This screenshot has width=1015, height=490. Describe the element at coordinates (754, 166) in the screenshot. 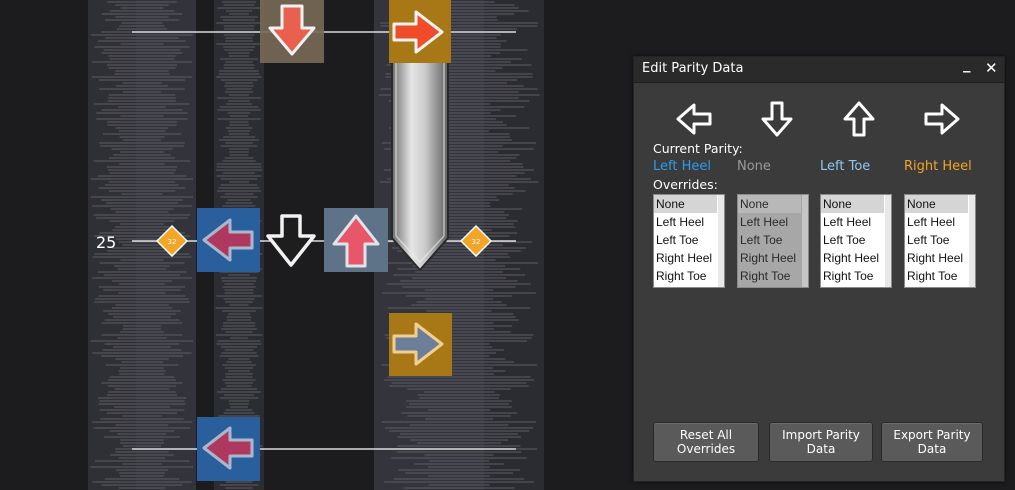

I see `current-parity-down: None` at that location.